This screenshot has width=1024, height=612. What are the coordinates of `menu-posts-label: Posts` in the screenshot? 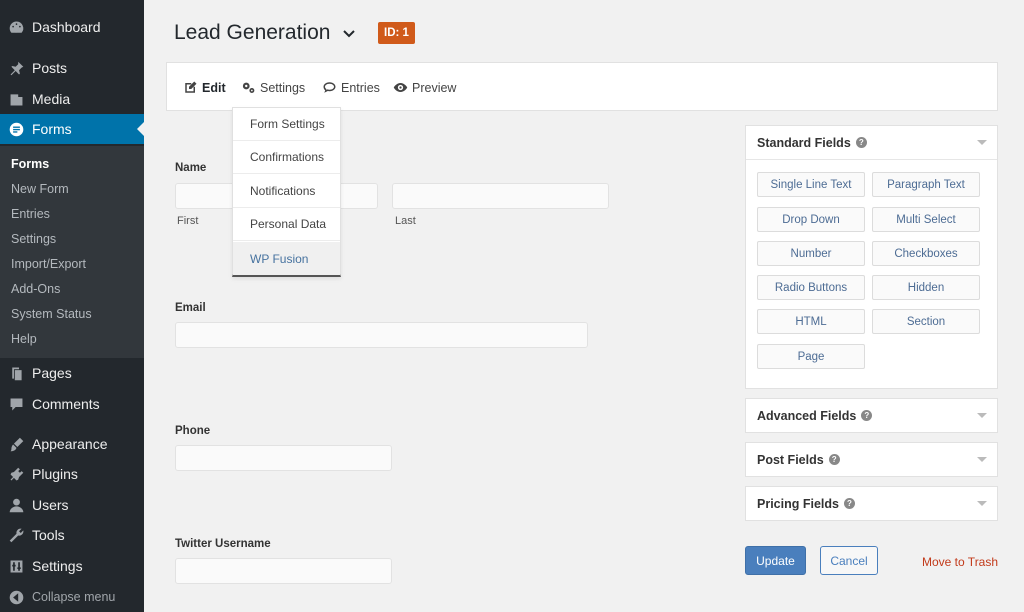 It's located at (50, 68).